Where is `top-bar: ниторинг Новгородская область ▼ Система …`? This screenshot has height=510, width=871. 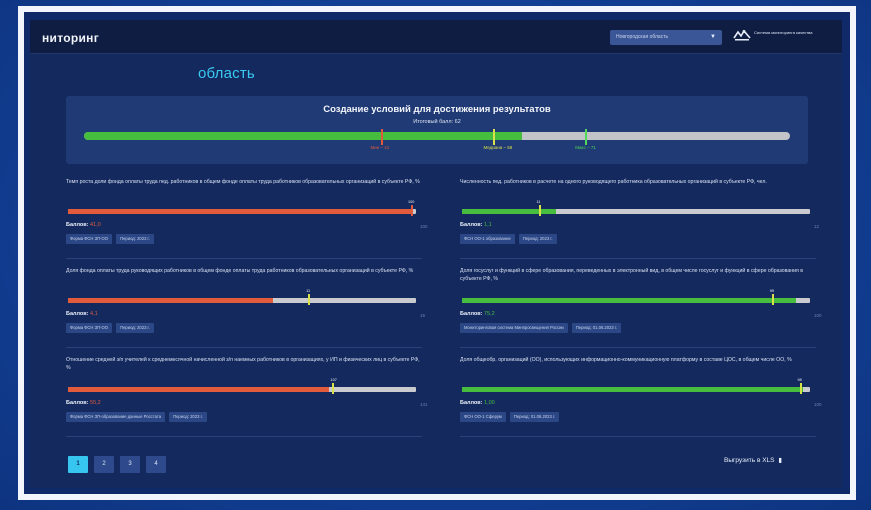
top-bar: ниторинг Новгородская область ▼ Система … is located at coordinates (436, 37).